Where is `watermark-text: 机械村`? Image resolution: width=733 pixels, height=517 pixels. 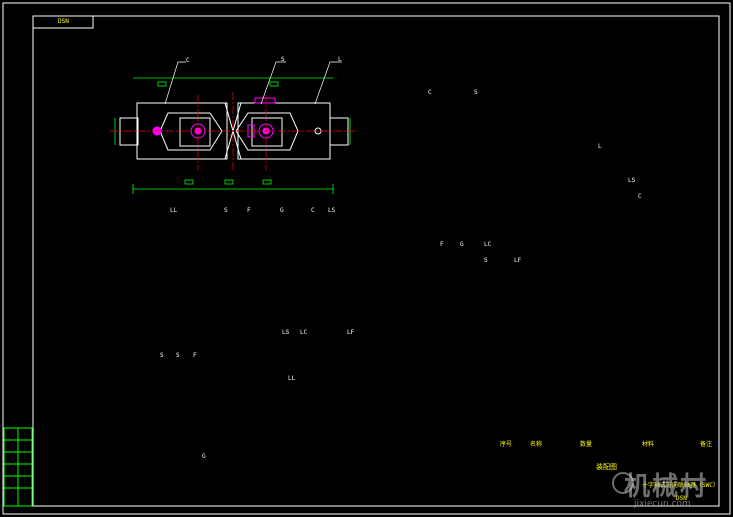
watermark-text: 机械村 is located at coordinates (666, 487).